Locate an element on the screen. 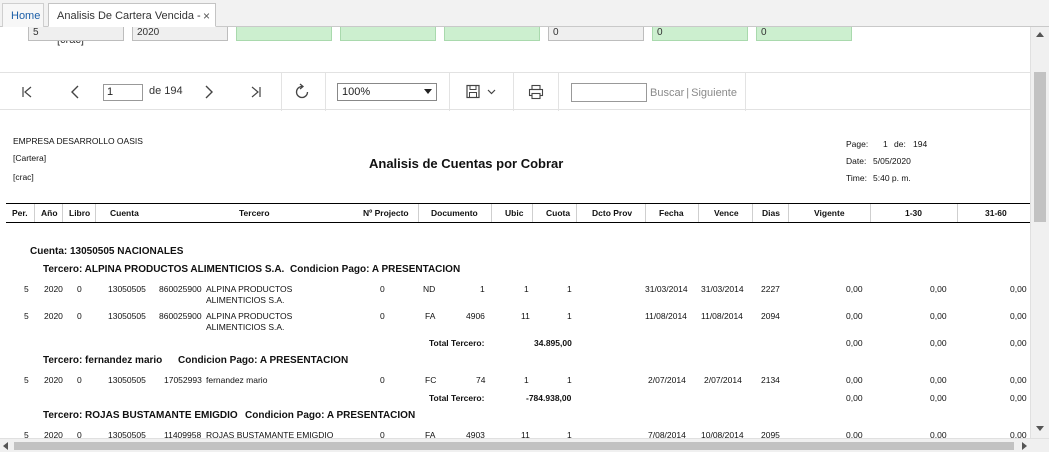 The height and width of the screenshot is (452, 1049). cell-cuenta: 13050505 is located at coordinates (127, 289).